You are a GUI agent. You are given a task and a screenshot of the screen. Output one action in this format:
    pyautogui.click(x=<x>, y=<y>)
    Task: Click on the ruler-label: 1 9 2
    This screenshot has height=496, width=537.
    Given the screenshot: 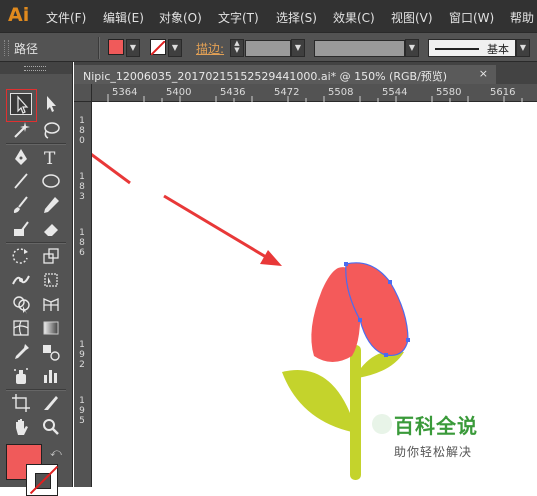 What is the action you would take?
    pyautogui.click(x=82, y=355)
    